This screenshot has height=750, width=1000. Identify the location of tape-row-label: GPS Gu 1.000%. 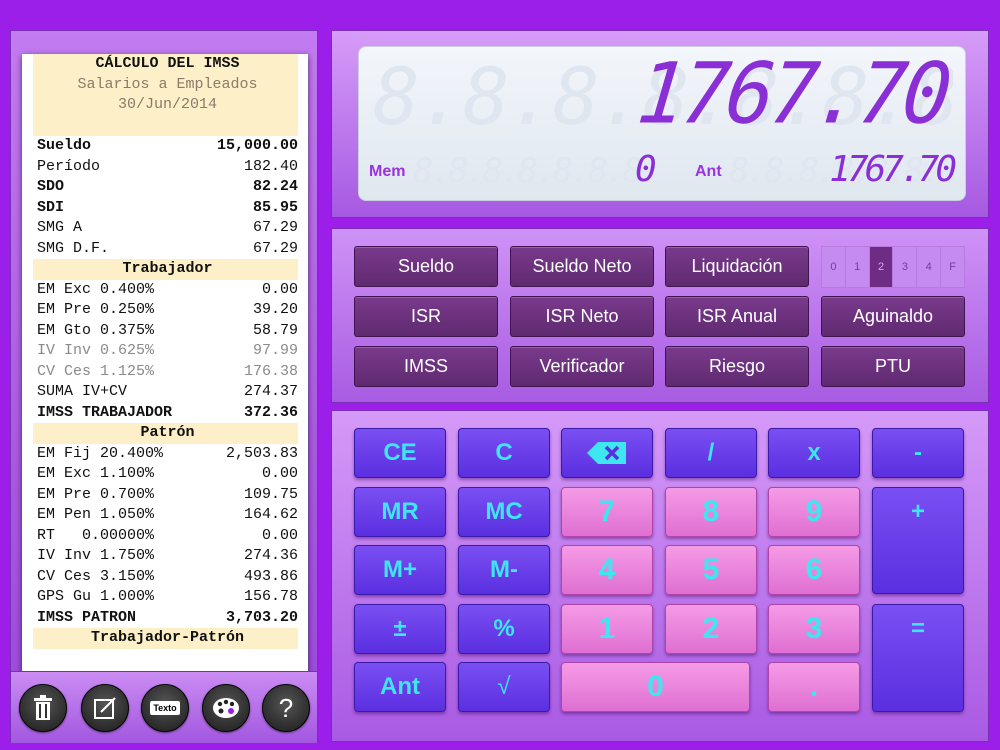
(96, 596).